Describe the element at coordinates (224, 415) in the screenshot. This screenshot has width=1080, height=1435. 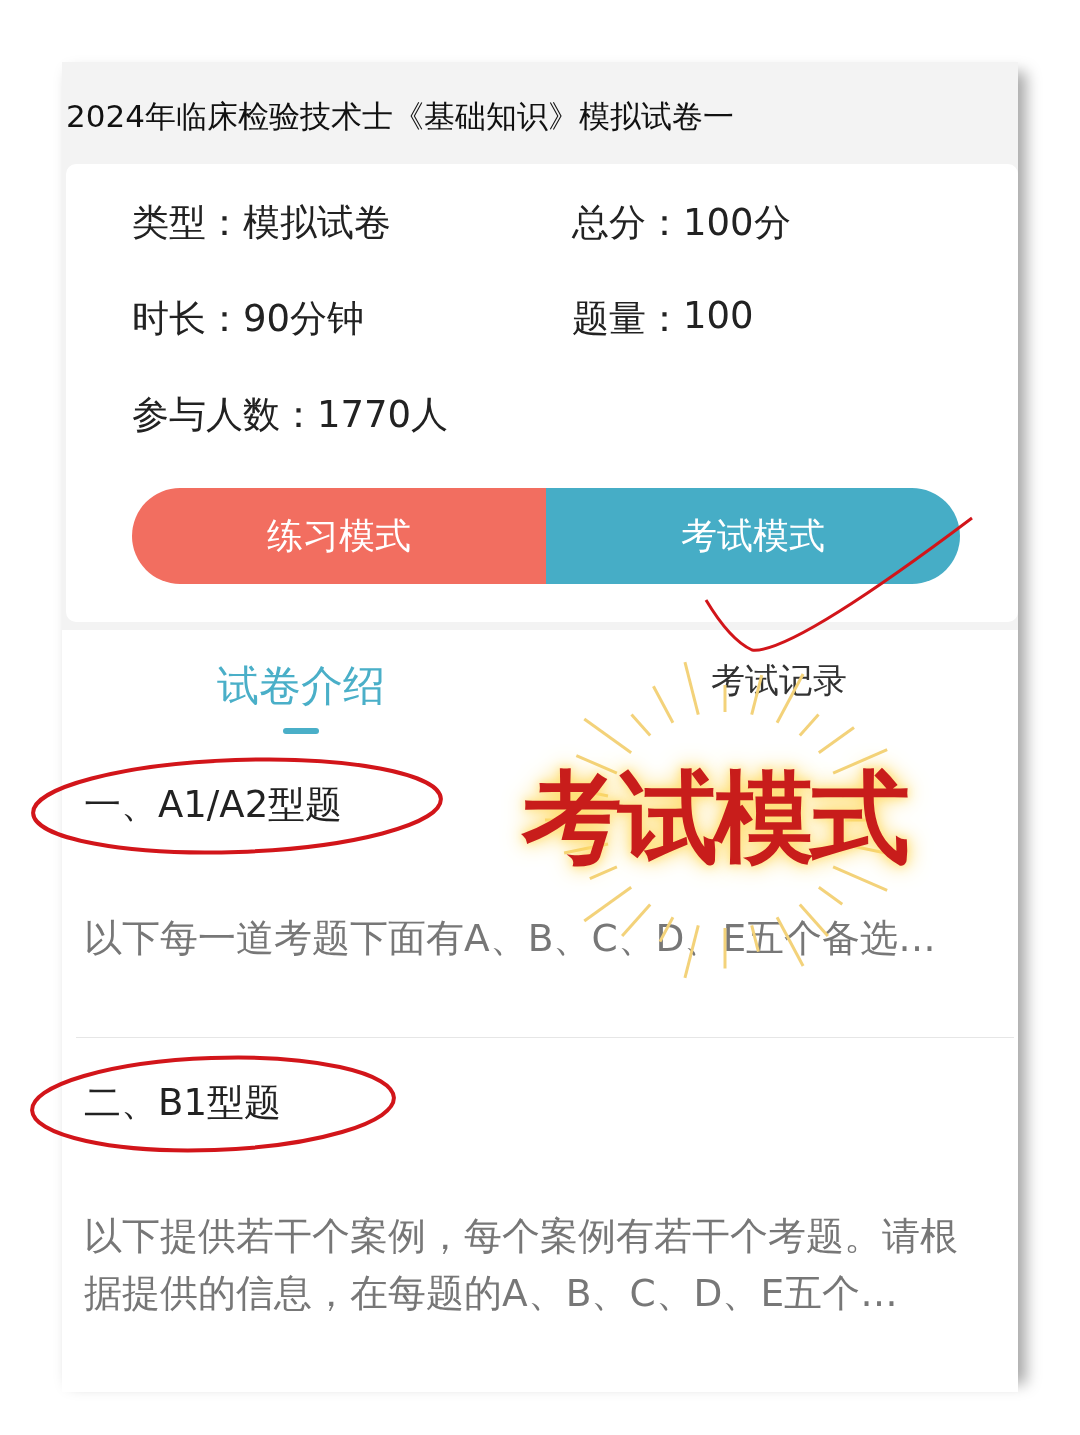
I see `info-label: 参与人数：` at that location.